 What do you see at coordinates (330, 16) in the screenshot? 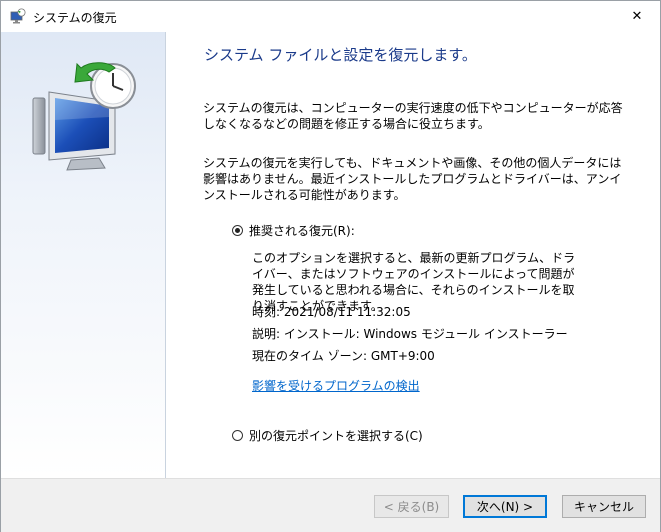
I see `title-bar: システムの復元 ✕` at bounding box center [330, 16].